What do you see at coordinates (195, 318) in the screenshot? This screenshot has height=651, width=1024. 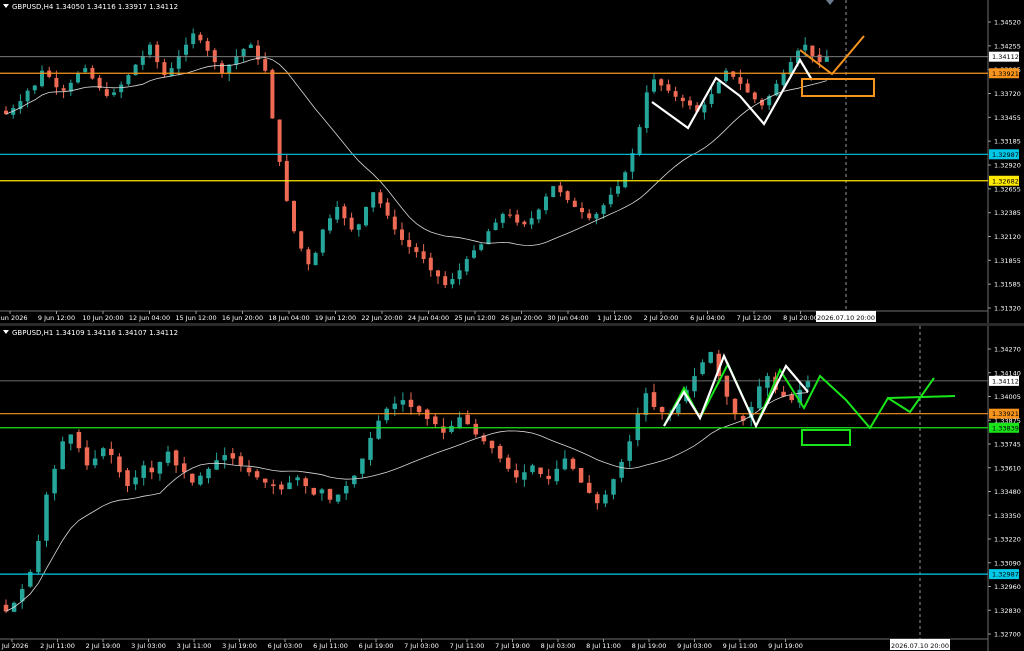 I see `time-tick-label: 15 Jun 12:00` at bounding box center [195, 318].